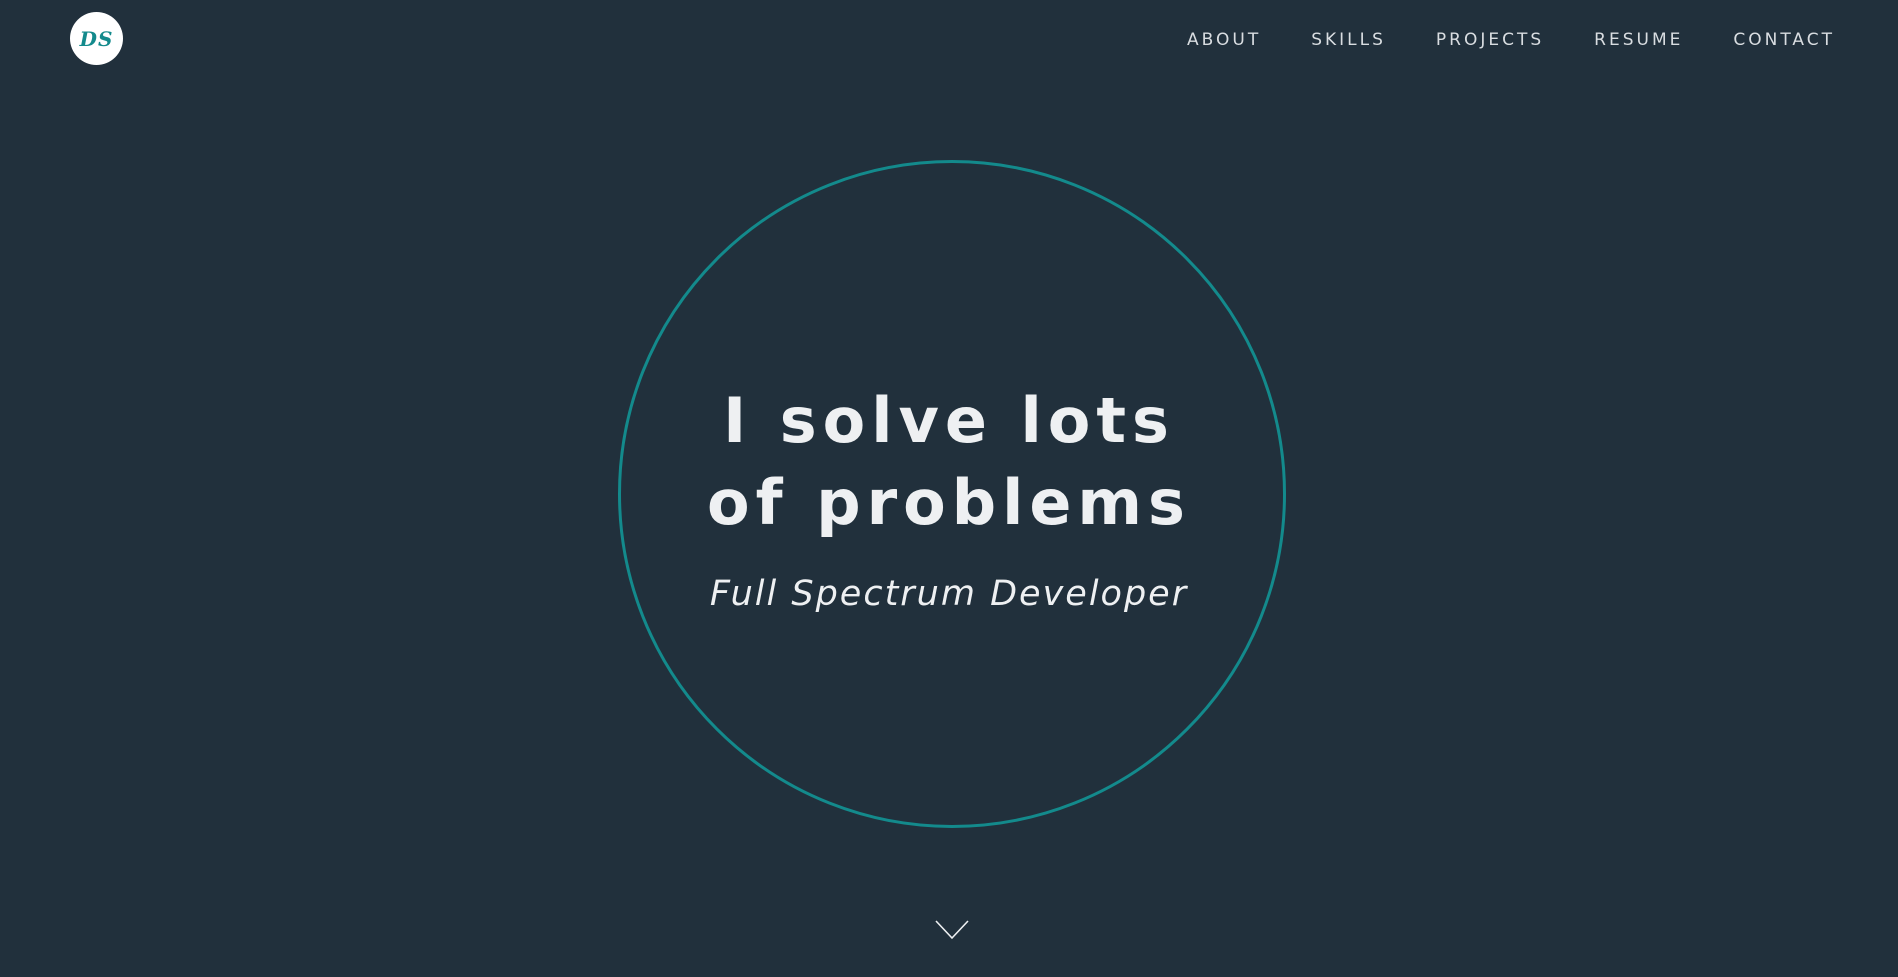 The image size is (1898, 977). What do you see at coordinates (949, 502) in the screenshot?
I see `hero-headline-line-2: of problems` at bounding box center [949, 502].